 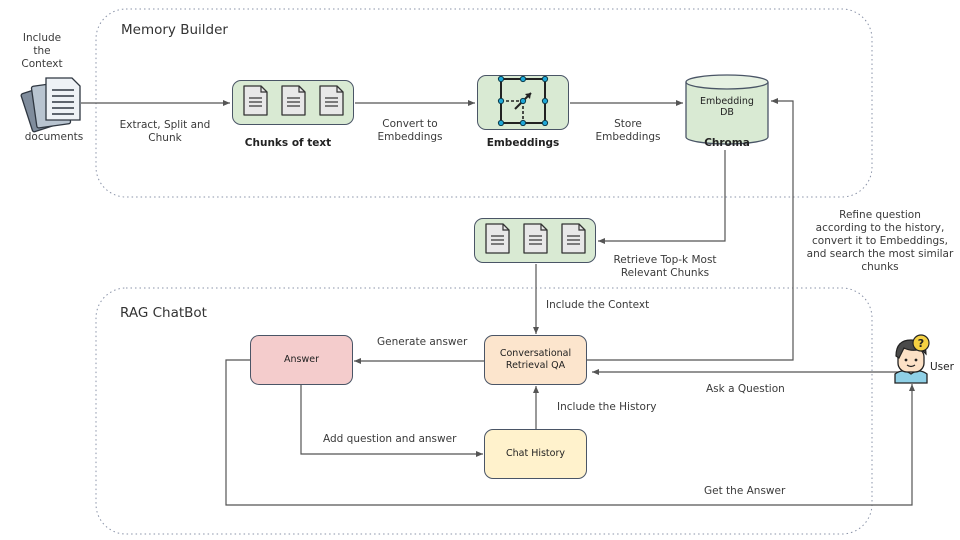 I want to click on edge-label-get-answer: Get the Answer, so click(x=745, y=491).